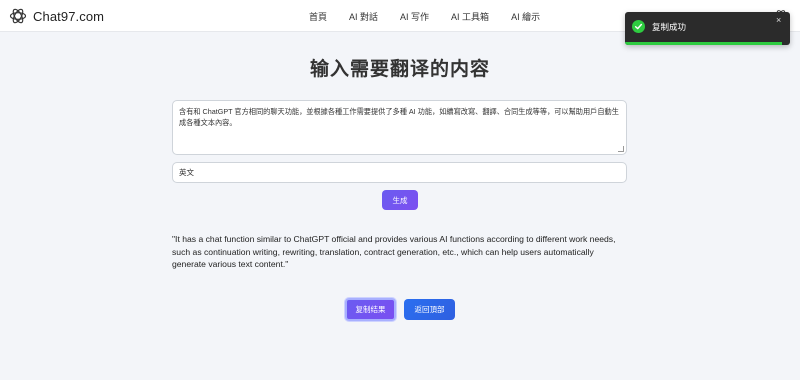 This screenshot has height=380, width=800. What do you see at coordinates (363, 16) in the screenshot?
I see `nav-item-ai-chat: AI 對話` at bounding box center [363, 16].